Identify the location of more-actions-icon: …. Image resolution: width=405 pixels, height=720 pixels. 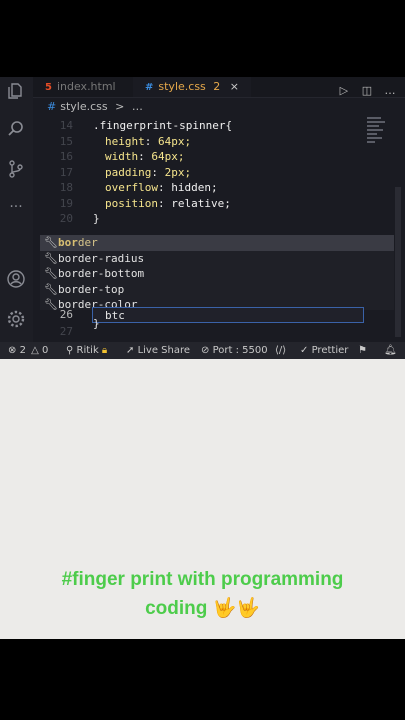
(390, 90).